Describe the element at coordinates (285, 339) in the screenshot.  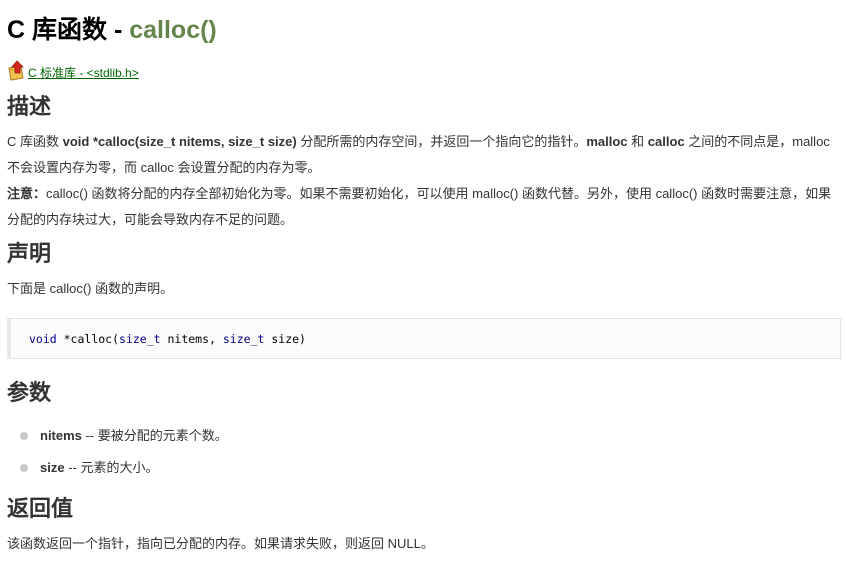
I see `code-text: size)` at that location.